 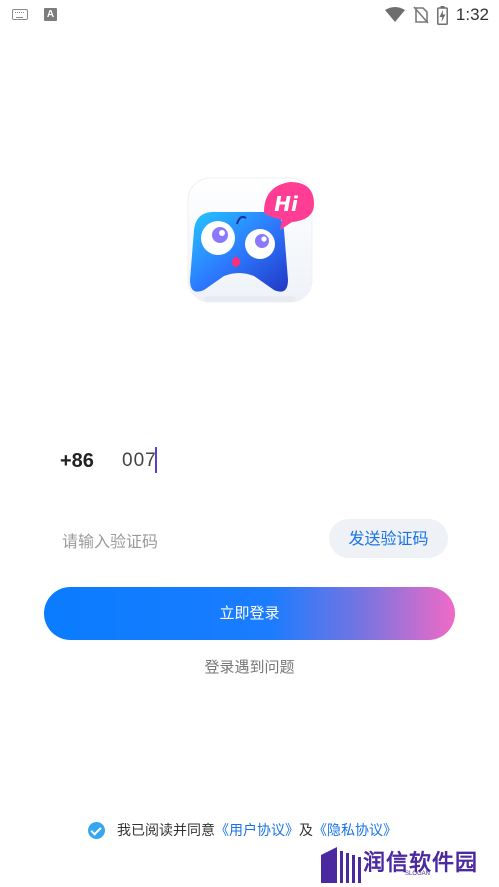 I want to click on privacy-policy-link: 《隐私协议》, so click(x=355, y=830).